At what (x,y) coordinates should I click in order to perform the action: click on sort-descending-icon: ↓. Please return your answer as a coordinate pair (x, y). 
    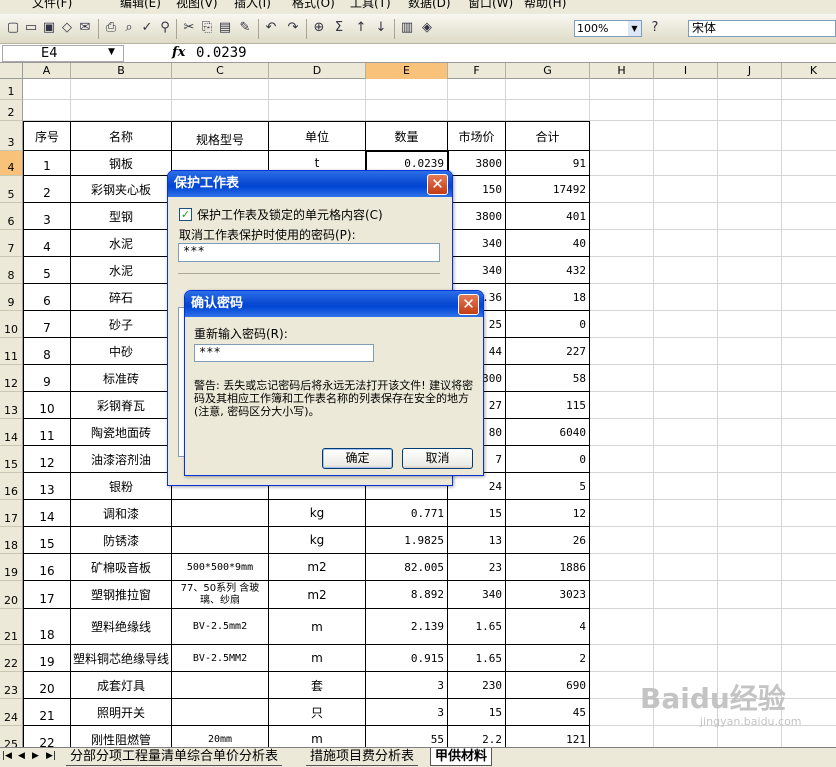
    Looking at the image, I should click on (381, 28).